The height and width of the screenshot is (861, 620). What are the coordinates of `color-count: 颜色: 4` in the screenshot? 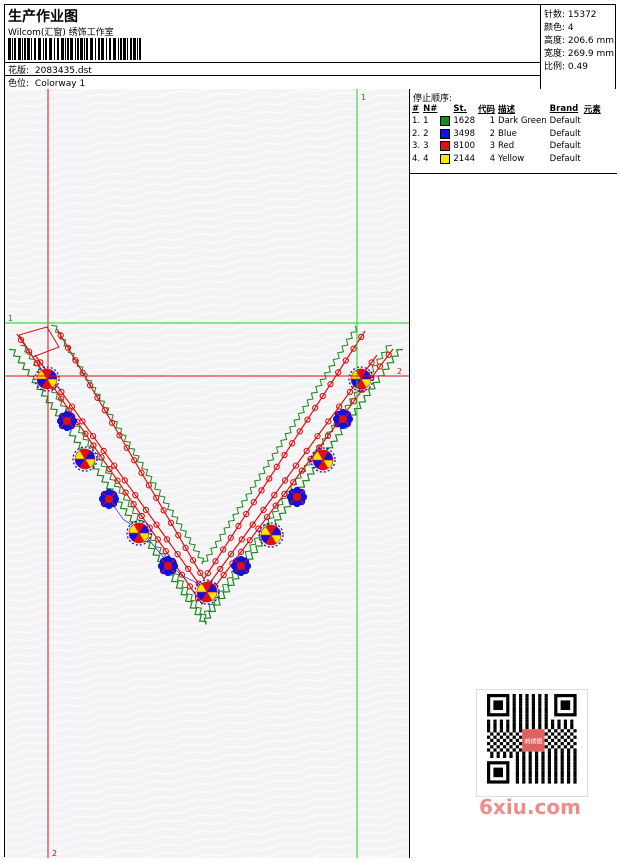 It's located at (559, 28).